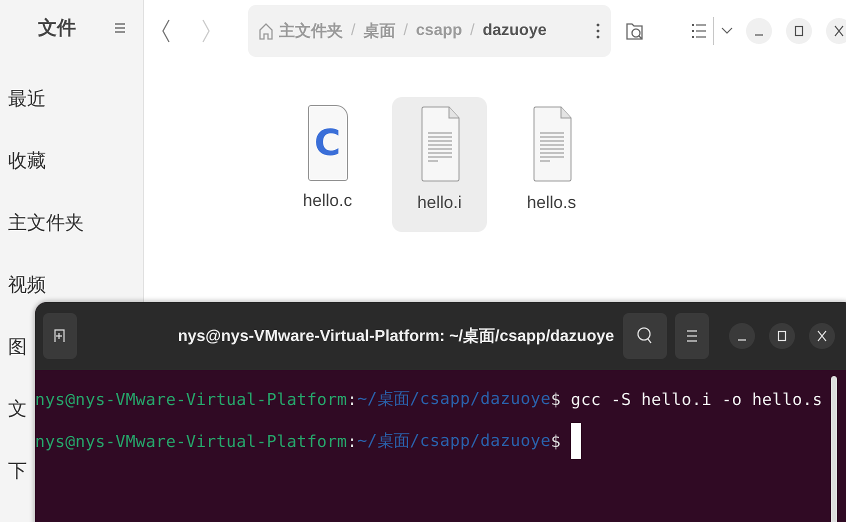 The width and height of the screenshot is (846, 522). Describe the element at coordinates (598, 31) in the screenshot. I see `more-icon` at that location.